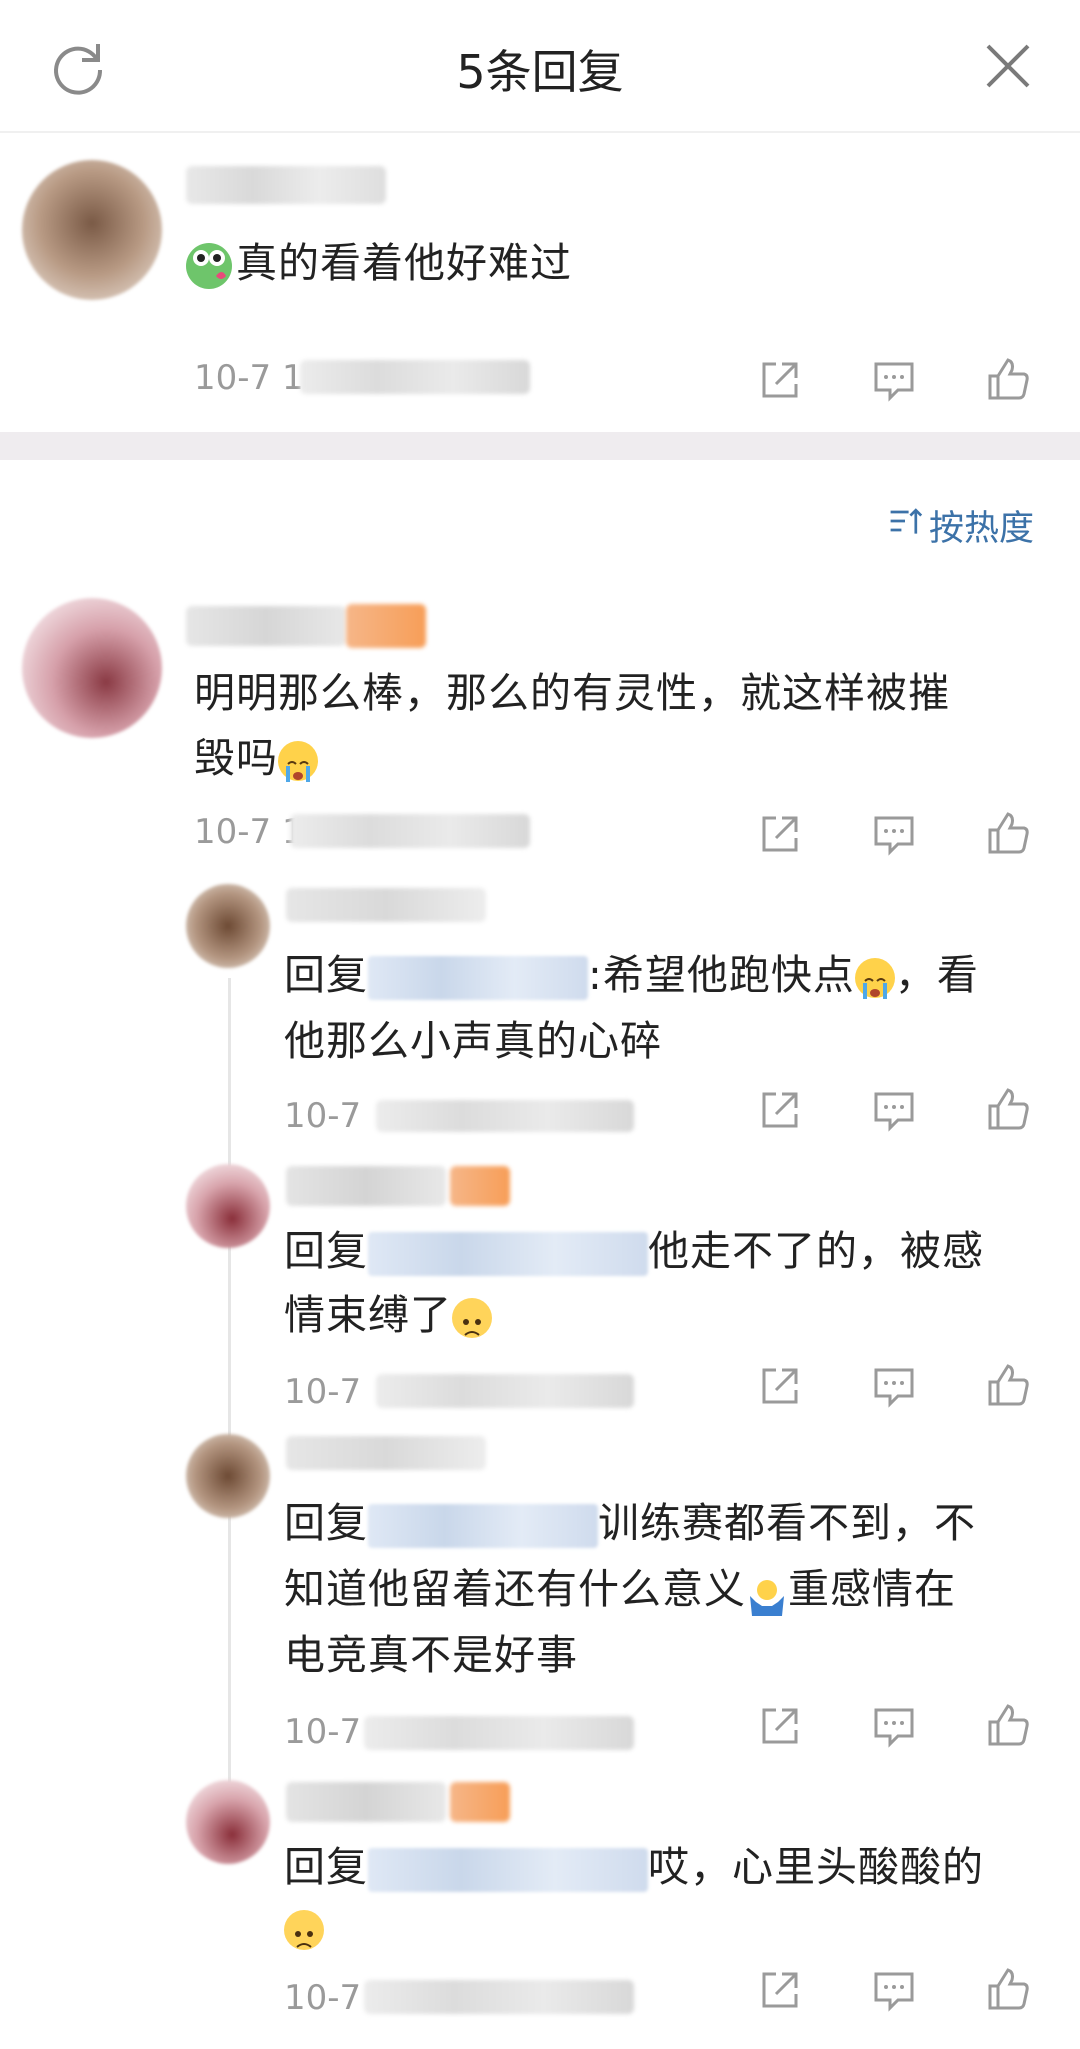 This screenshot has width=1080, height=2049. I want to click on sort-button: 按热度, so click(960, 525).